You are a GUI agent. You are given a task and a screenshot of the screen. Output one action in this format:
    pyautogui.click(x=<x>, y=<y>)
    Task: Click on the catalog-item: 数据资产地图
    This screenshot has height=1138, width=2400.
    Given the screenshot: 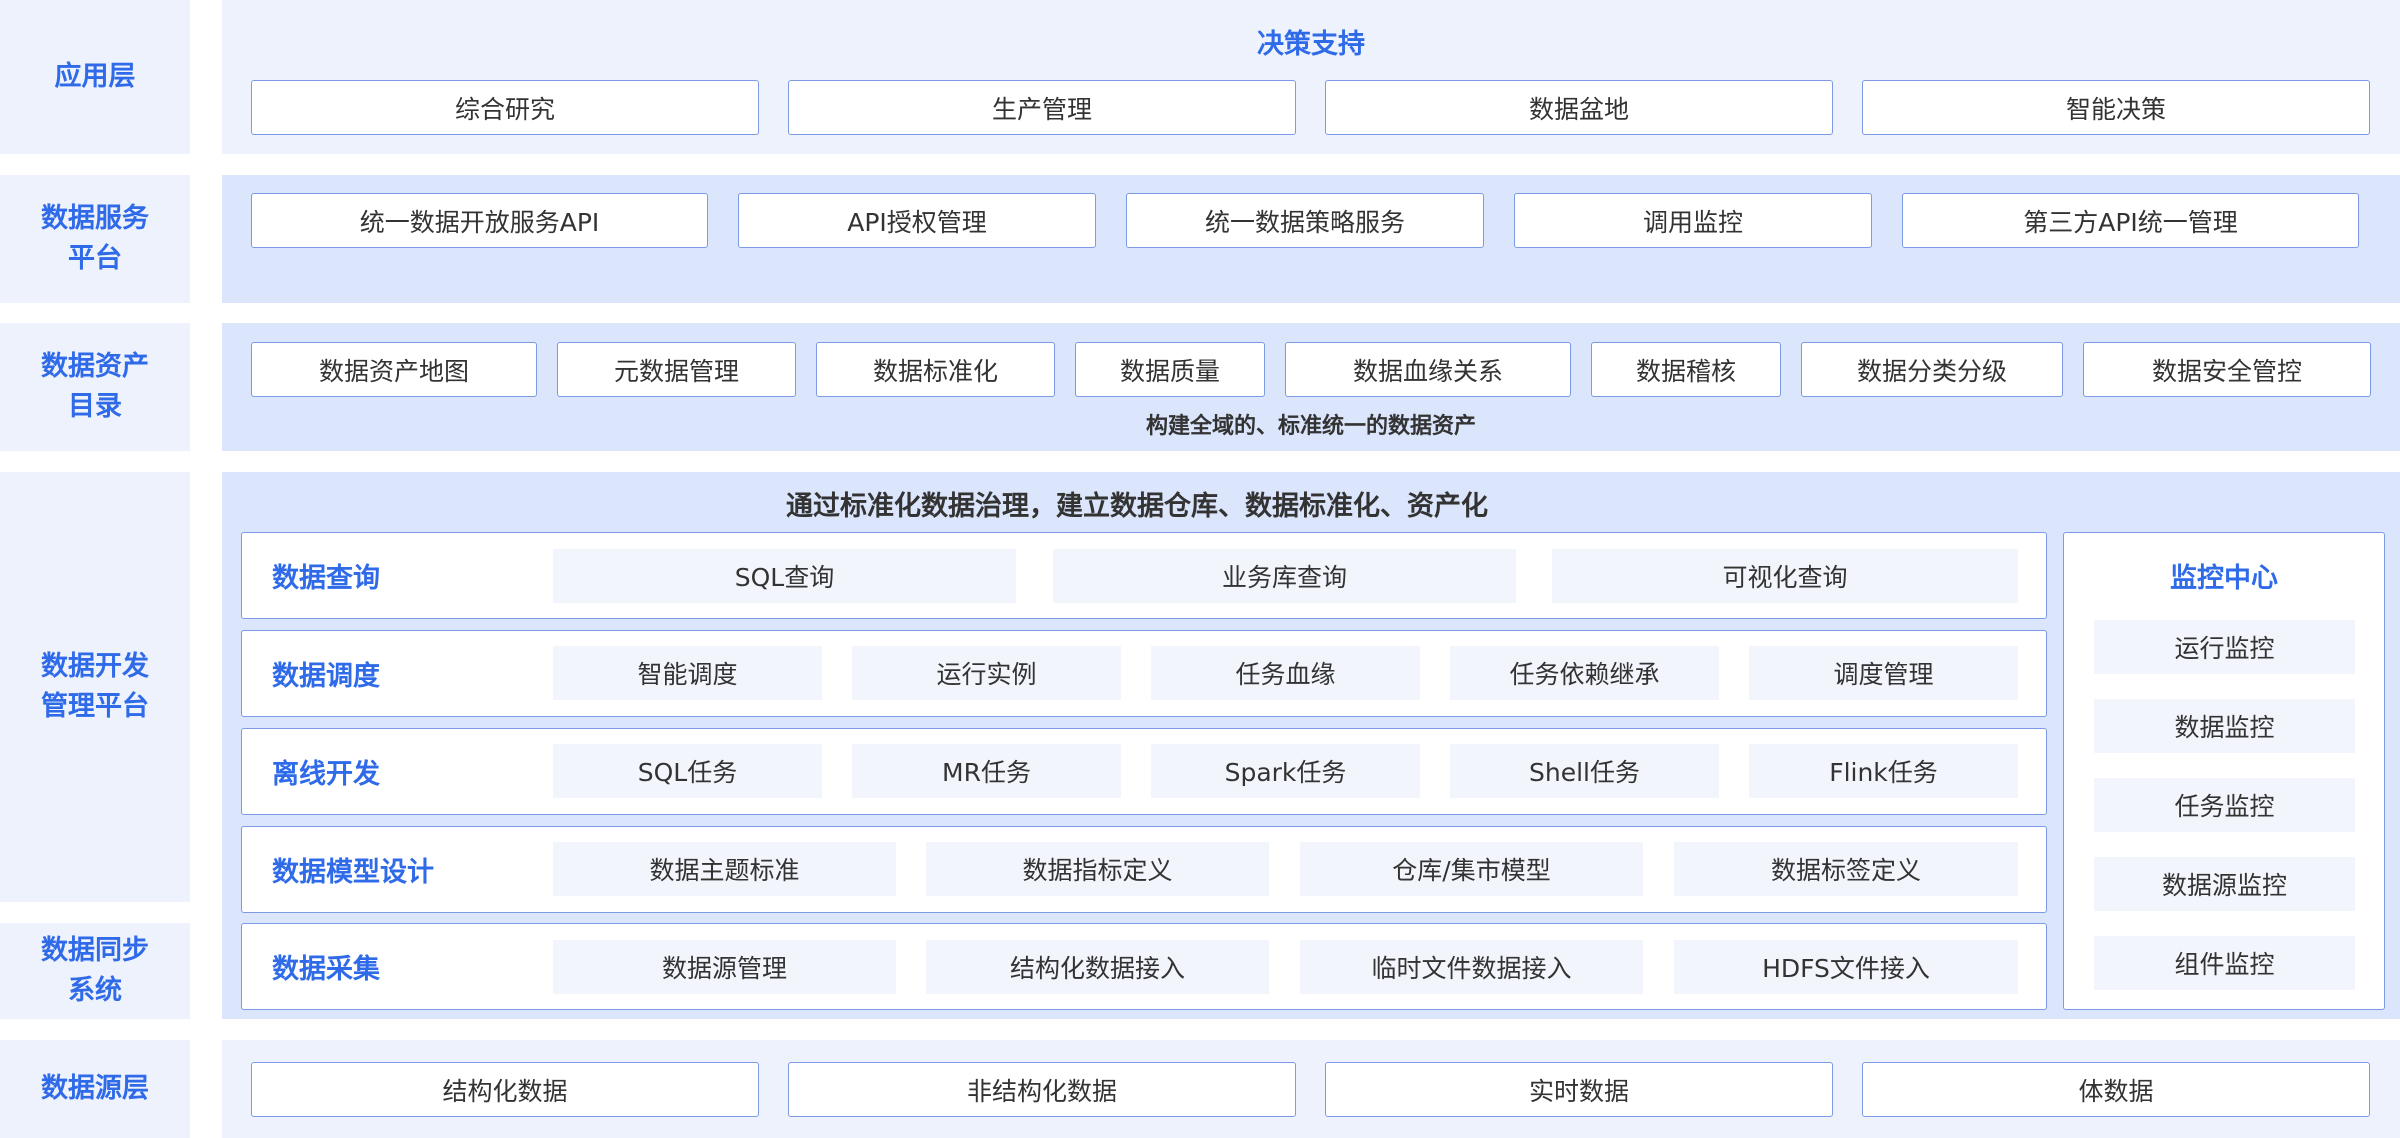 What is the action you would take?
    pyautogui.click(x=394, y=369)
    